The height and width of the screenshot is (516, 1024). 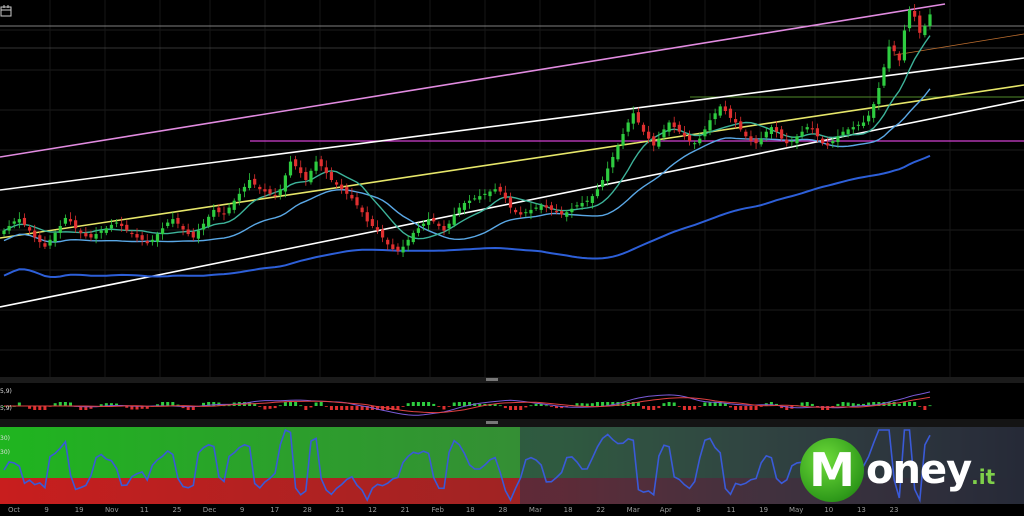 What do you see at coordinates (832, 470) in the screenshot?
I see `logo-mark: M` at bounding box center [832, 470].